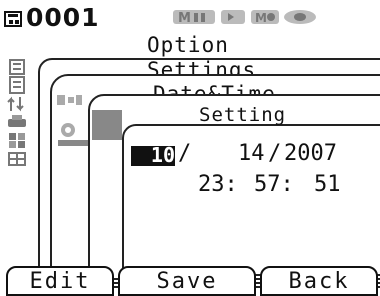 Image resolution: width=380 pixels, height=296 pixels. Describe the element at coordinates (243, 115) in the screenshot. I see `setting-title: Setting` at that location.